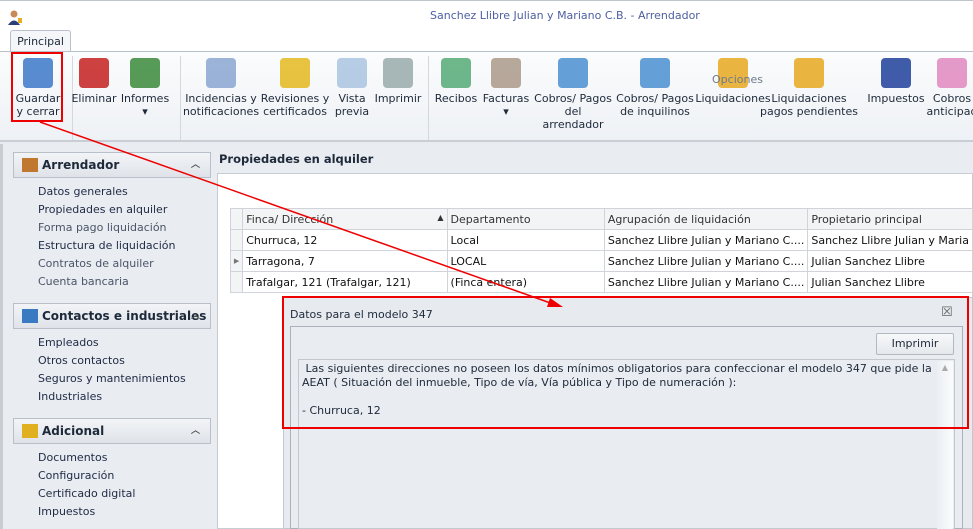  I want to click on page-title: Propiedades en alquiler, so click(296, 159).